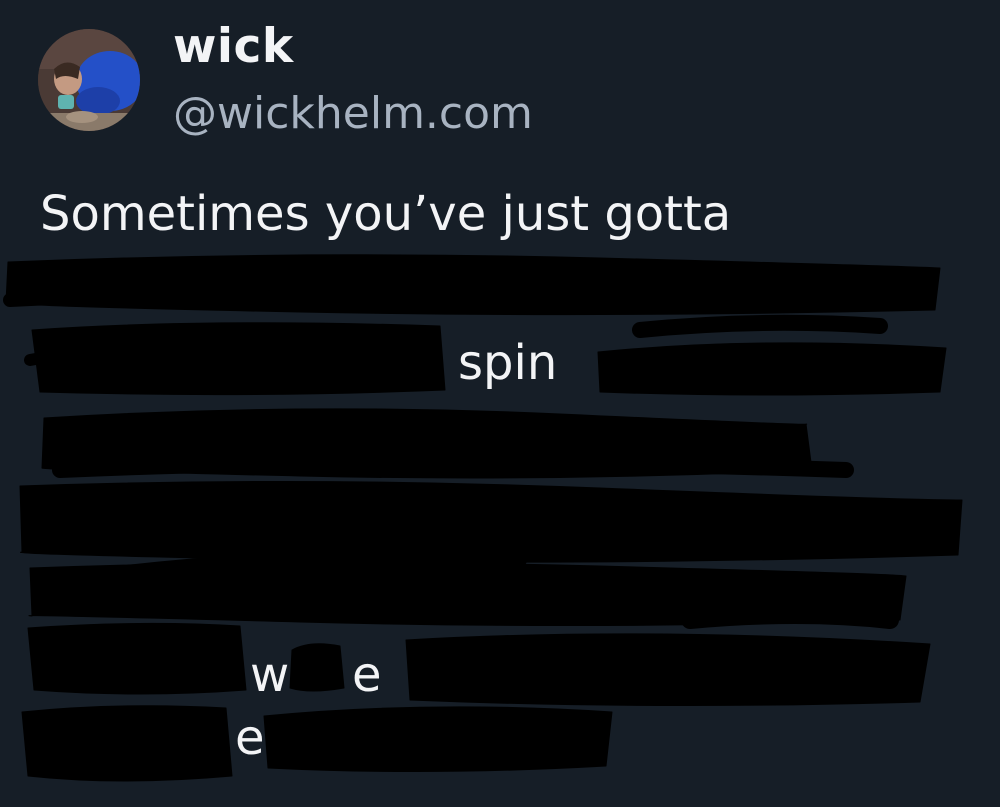  What do you see at coordinates (386, 214) in the screenshot?
I see `post-text-line: Sometimes you’ve just gotta` at bounding box center [386, 214].